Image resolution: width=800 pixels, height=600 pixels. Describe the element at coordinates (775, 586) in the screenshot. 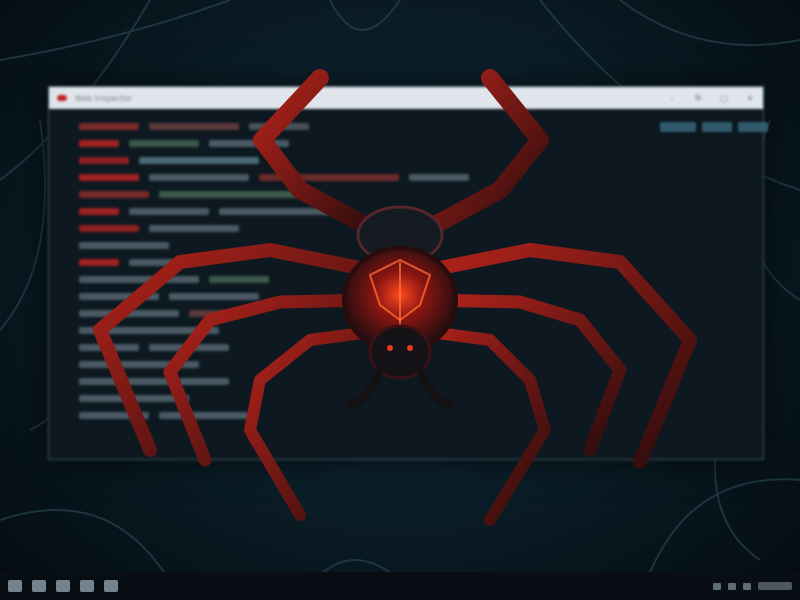

I see `clock` at that location.